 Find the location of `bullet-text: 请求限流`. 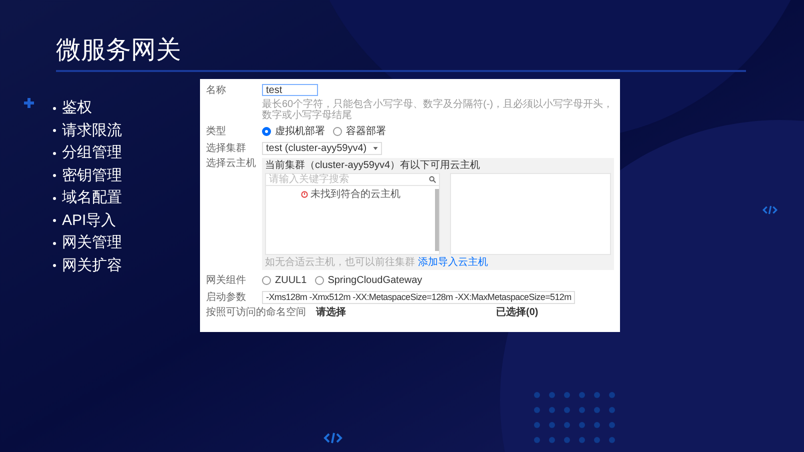

bullet-text: 请求限流 is located at coordinates (92, 131).